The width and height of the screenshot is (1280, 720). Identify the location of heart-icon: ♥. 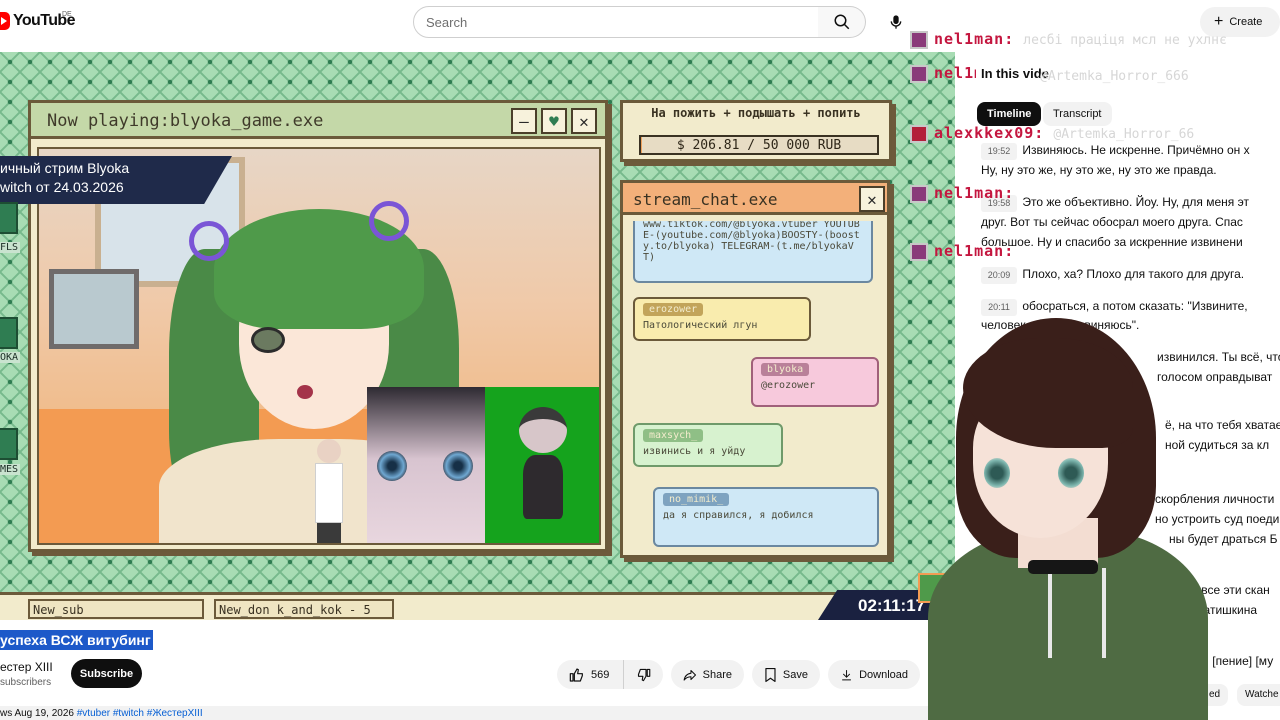
(554, 121).